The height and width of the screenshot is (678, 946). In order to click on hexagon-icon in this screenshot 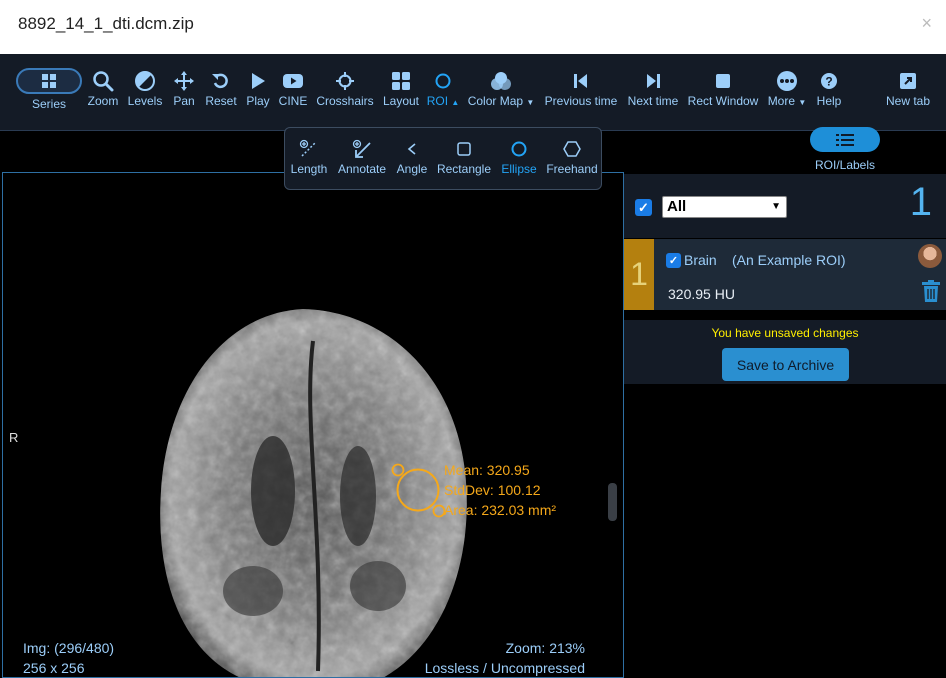, I will do `click(572, 149)`.